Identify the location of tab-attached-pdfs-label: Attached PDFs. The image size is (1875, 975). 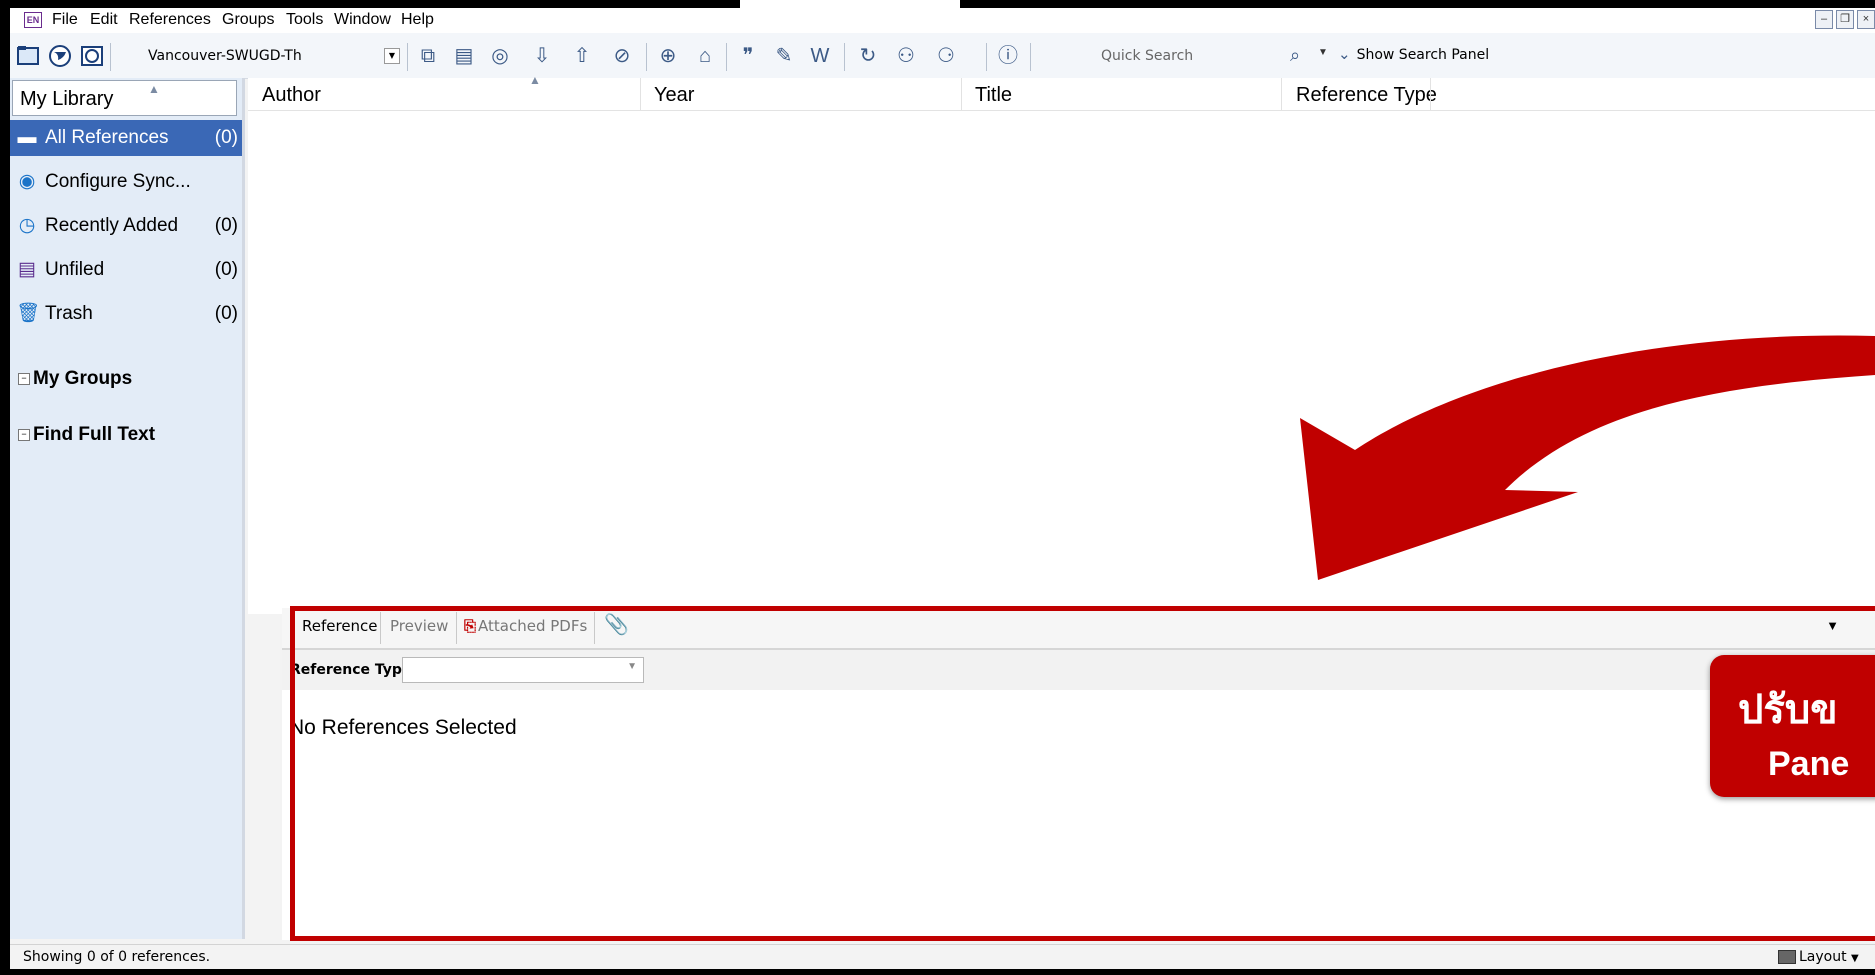
(533, 626).